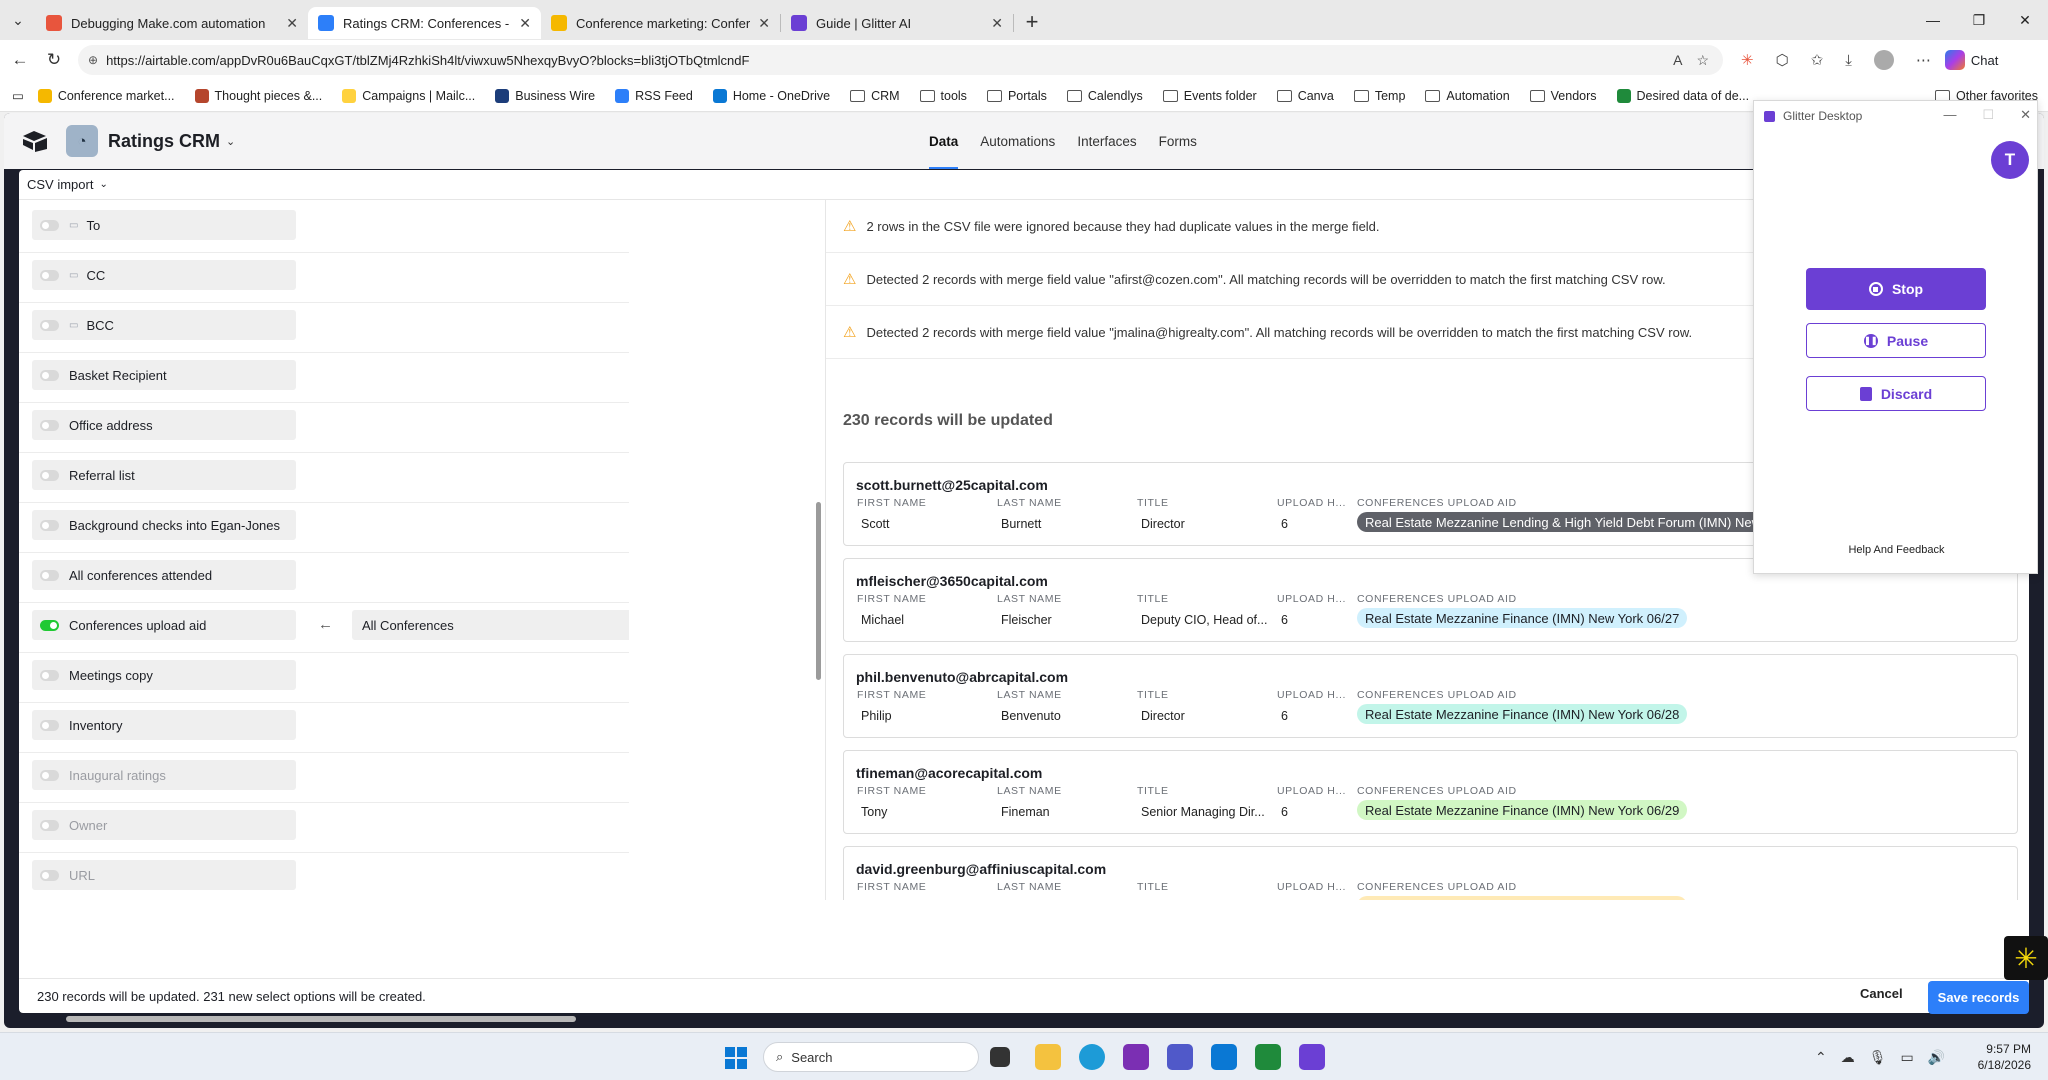 Image resolution: width=2048 pixels, height=1080 pixels. Describe the element at coordinates (164, 575) in the screenshot. I see `field-toggle: All conferences attended` at that location.